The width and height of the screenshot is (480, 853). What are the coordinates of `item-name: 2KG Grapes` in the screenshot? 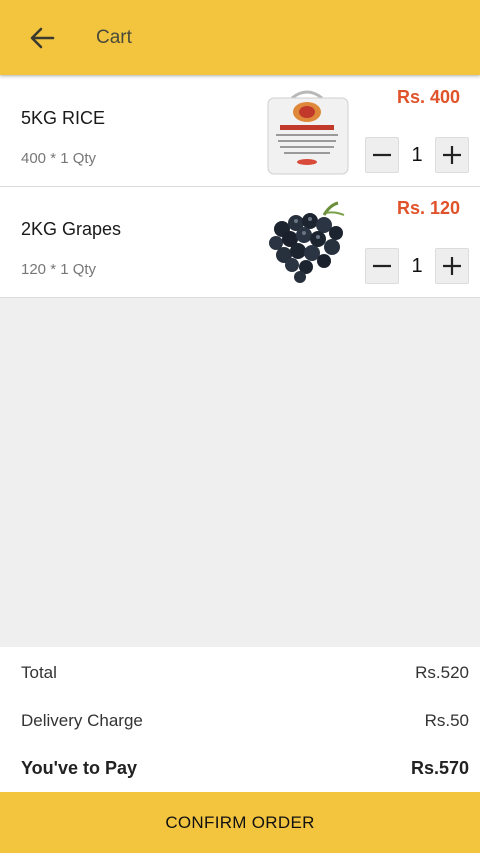 It's located at (71, 229).